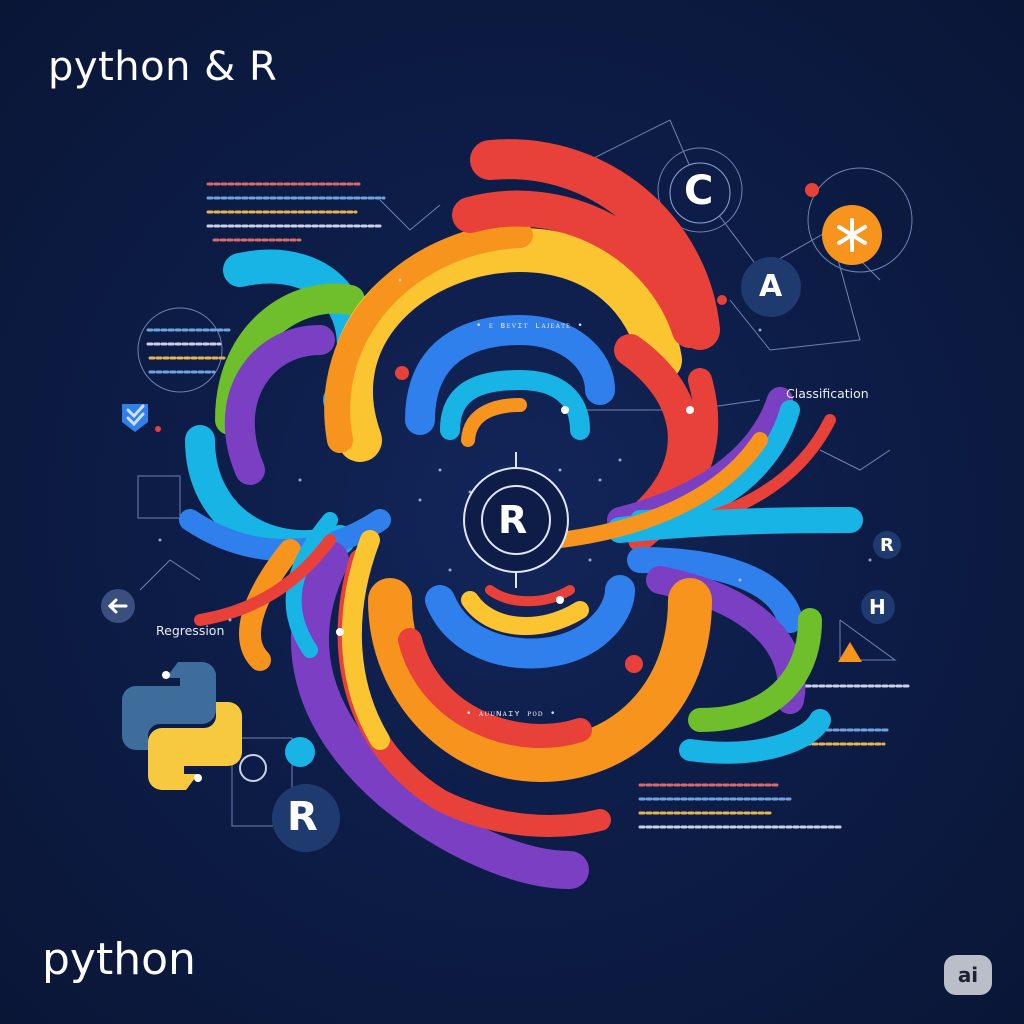 Image resolution: width=1024 pixels, height=1024 pixels. I want to click on c-icon: C, so click(699, 191).